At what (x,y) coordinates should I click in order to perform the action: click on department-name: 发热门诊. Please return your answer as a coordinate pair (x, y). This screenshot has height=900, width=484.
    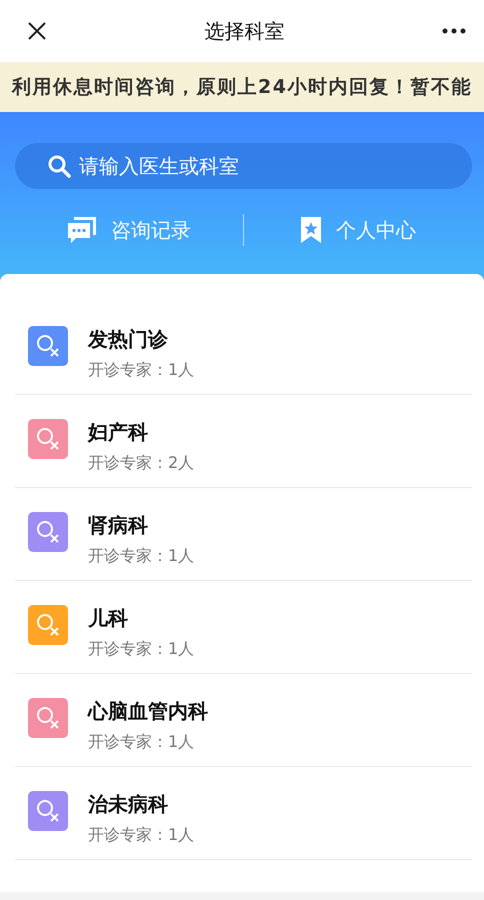
    Looking at the image, I should click on (128, 339).